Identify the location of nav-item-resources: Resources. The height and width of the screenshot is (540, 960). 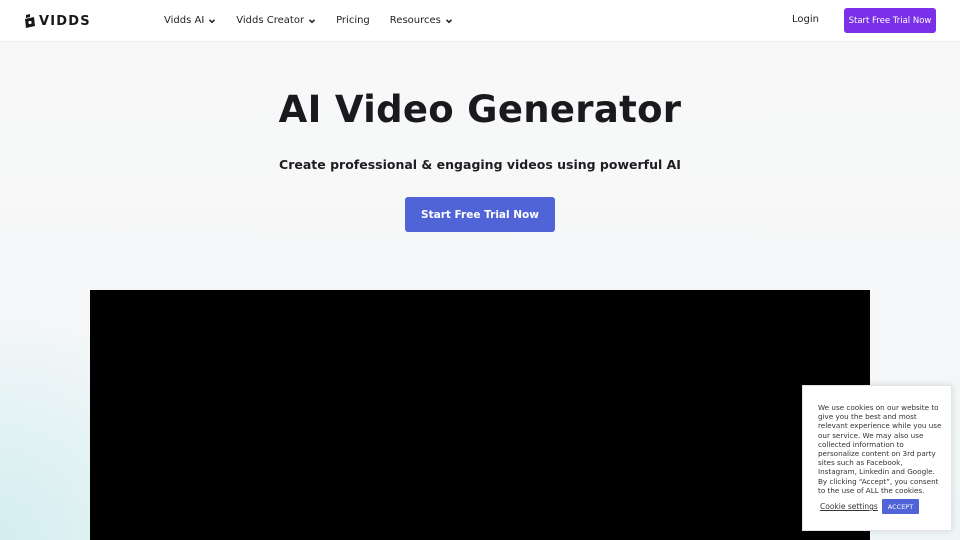
(421, 20).